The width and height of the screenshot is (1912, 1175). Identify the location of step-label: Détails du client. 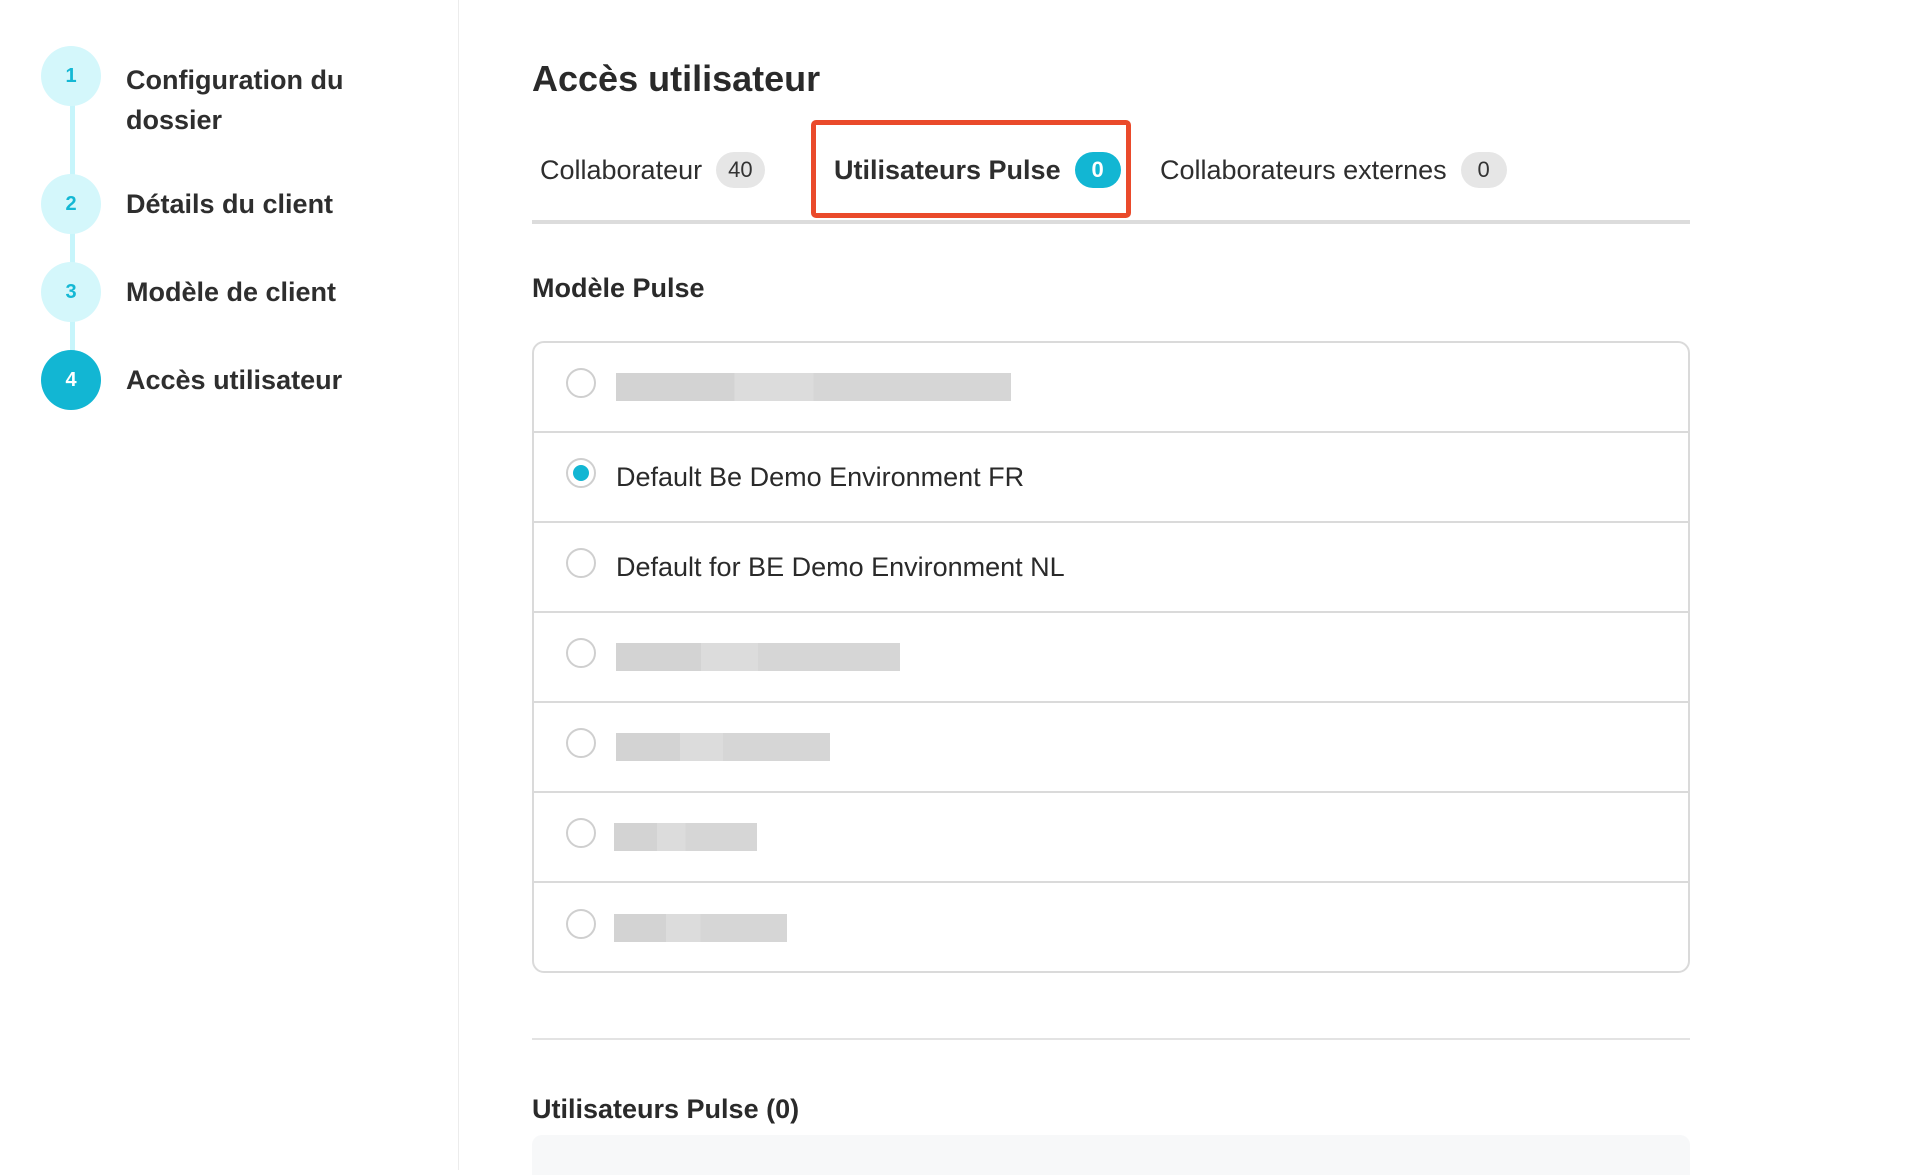
(230, 204).